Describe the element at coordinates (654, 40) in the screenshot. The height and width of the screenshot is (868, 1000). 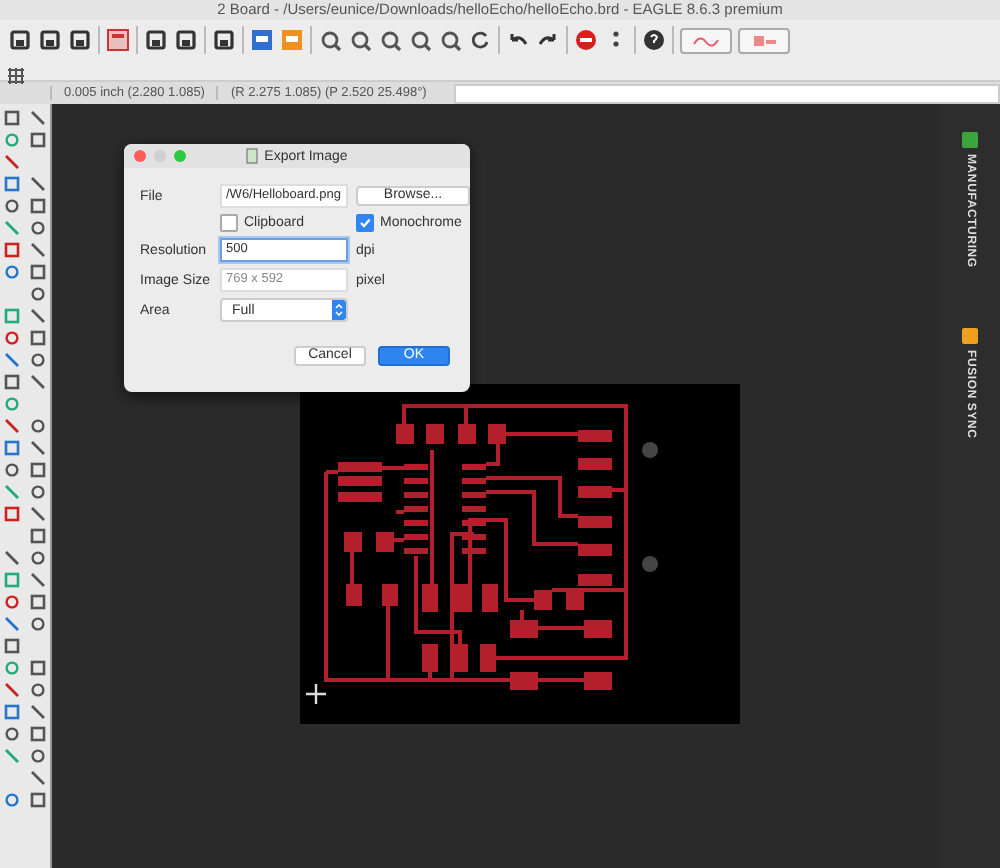
I see `help-icon` at that location.